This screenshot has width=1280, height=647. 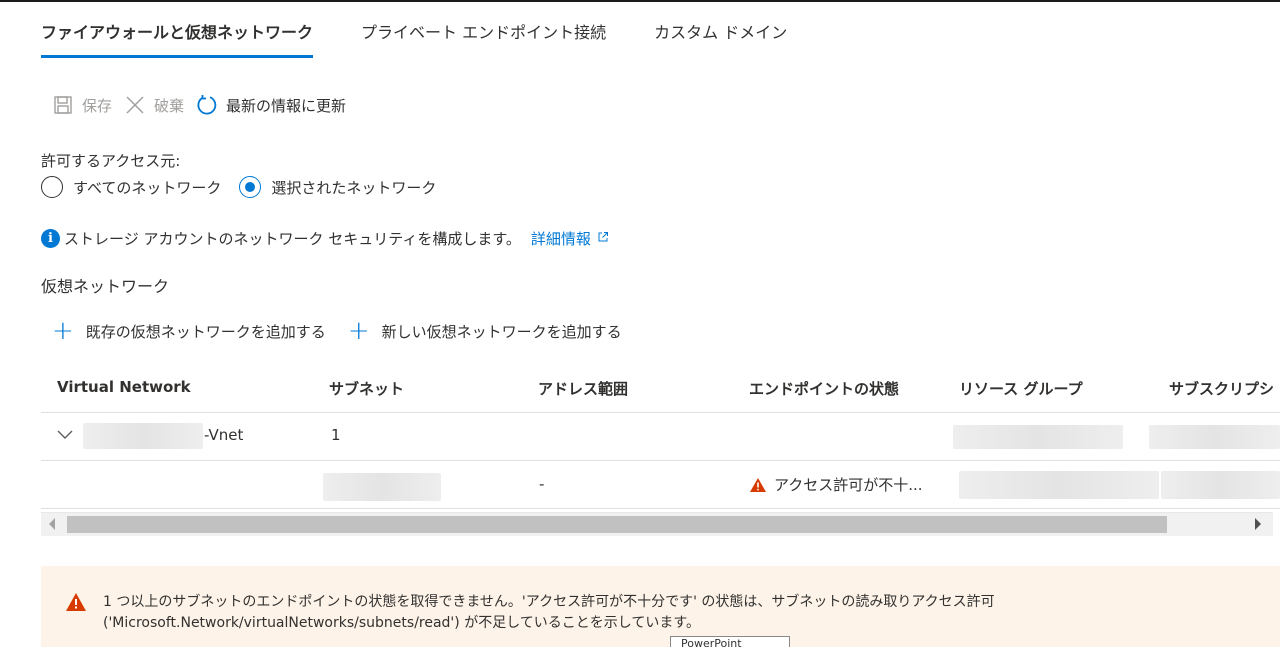 What do you see at coordinates (50, 238) in the screenshot?
I see `info-icon: i` at bounding box center [50, 238].